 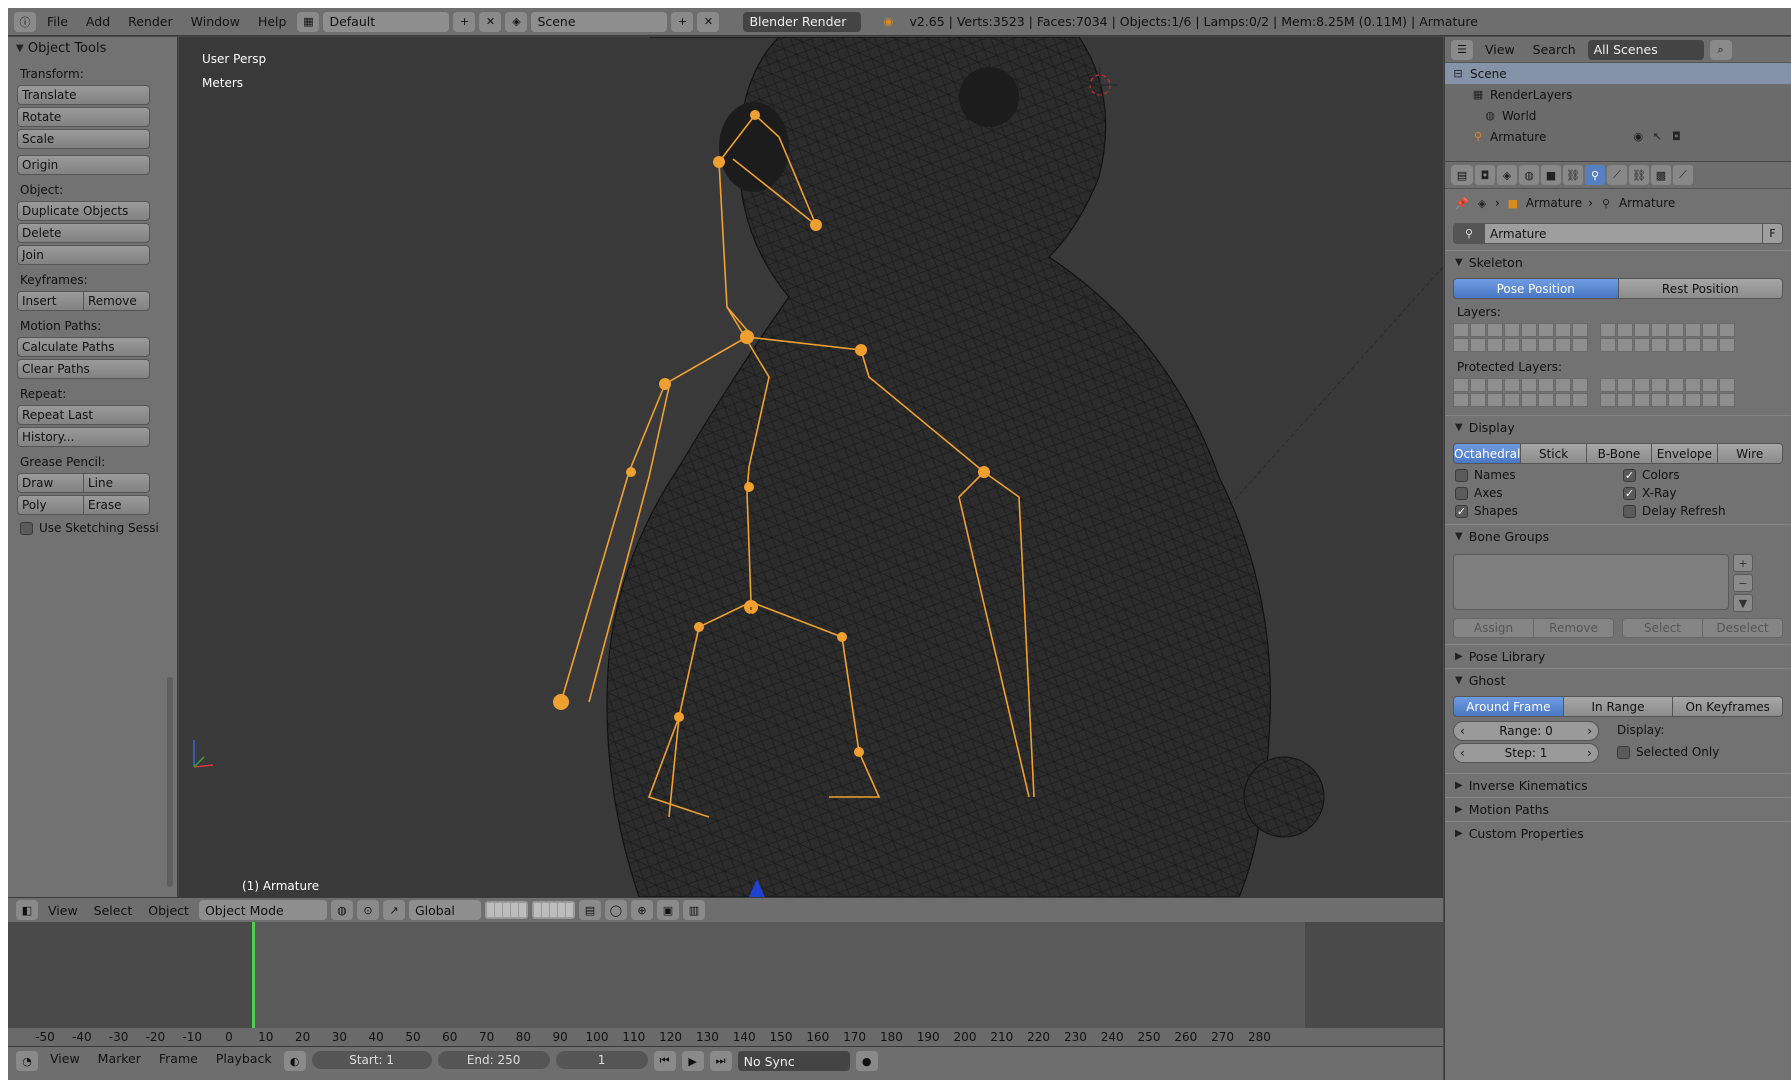 What do you see at coordinates (1743, 603) in the screenshot?
I see `specials-menu-icon: ▼` at bounding box center [1743, 603].